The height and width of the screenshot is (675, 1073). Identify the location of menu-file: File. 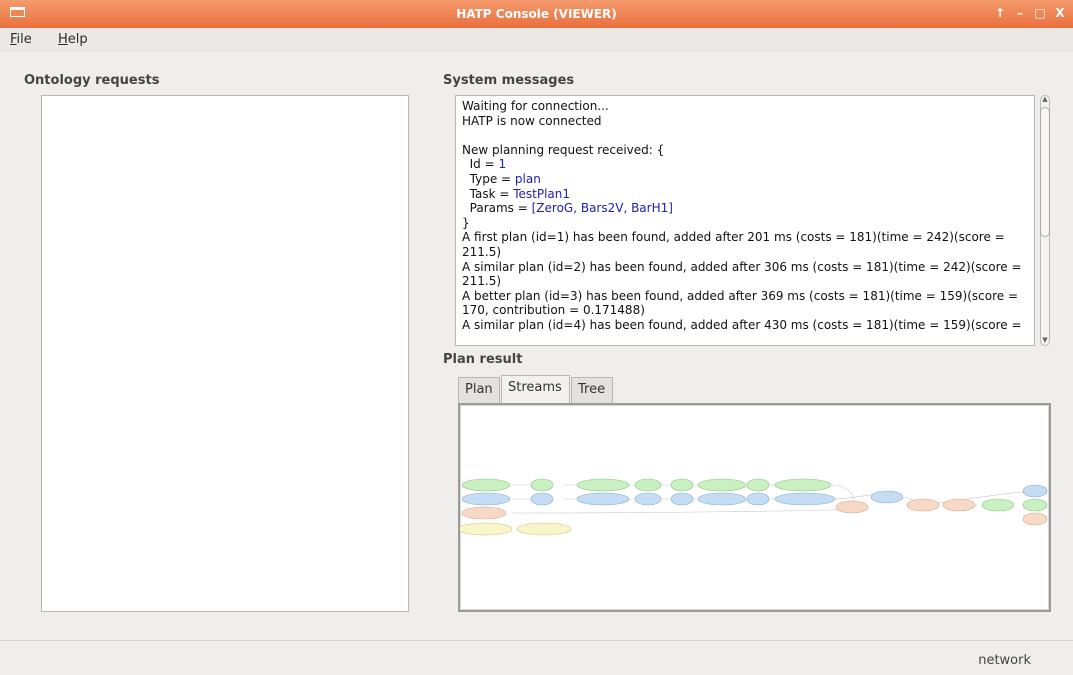
(21, 39).